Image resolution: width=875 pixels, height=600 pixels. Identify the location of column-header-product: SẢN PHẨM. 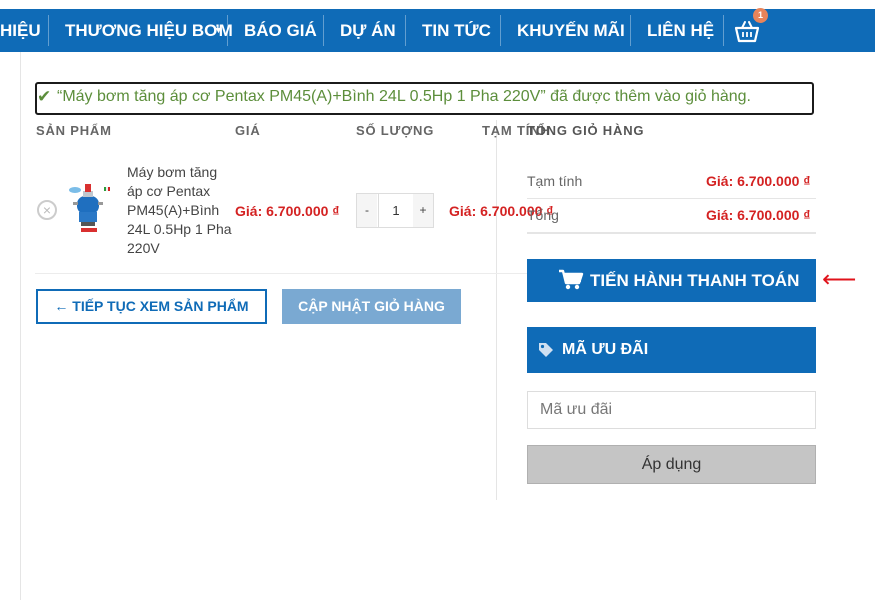
(74, 130).